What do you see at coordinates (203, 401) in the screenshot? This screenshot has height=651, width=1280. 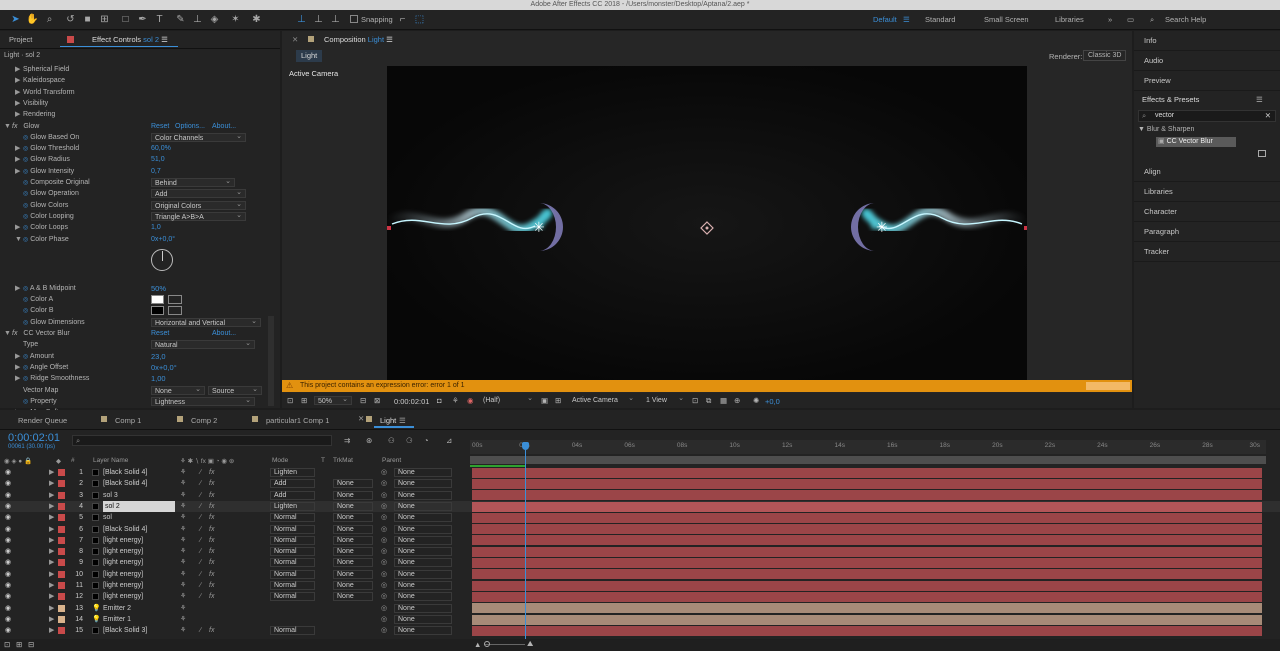 I see `property-dropdown: Lightness` at bounding box center [203, 401].